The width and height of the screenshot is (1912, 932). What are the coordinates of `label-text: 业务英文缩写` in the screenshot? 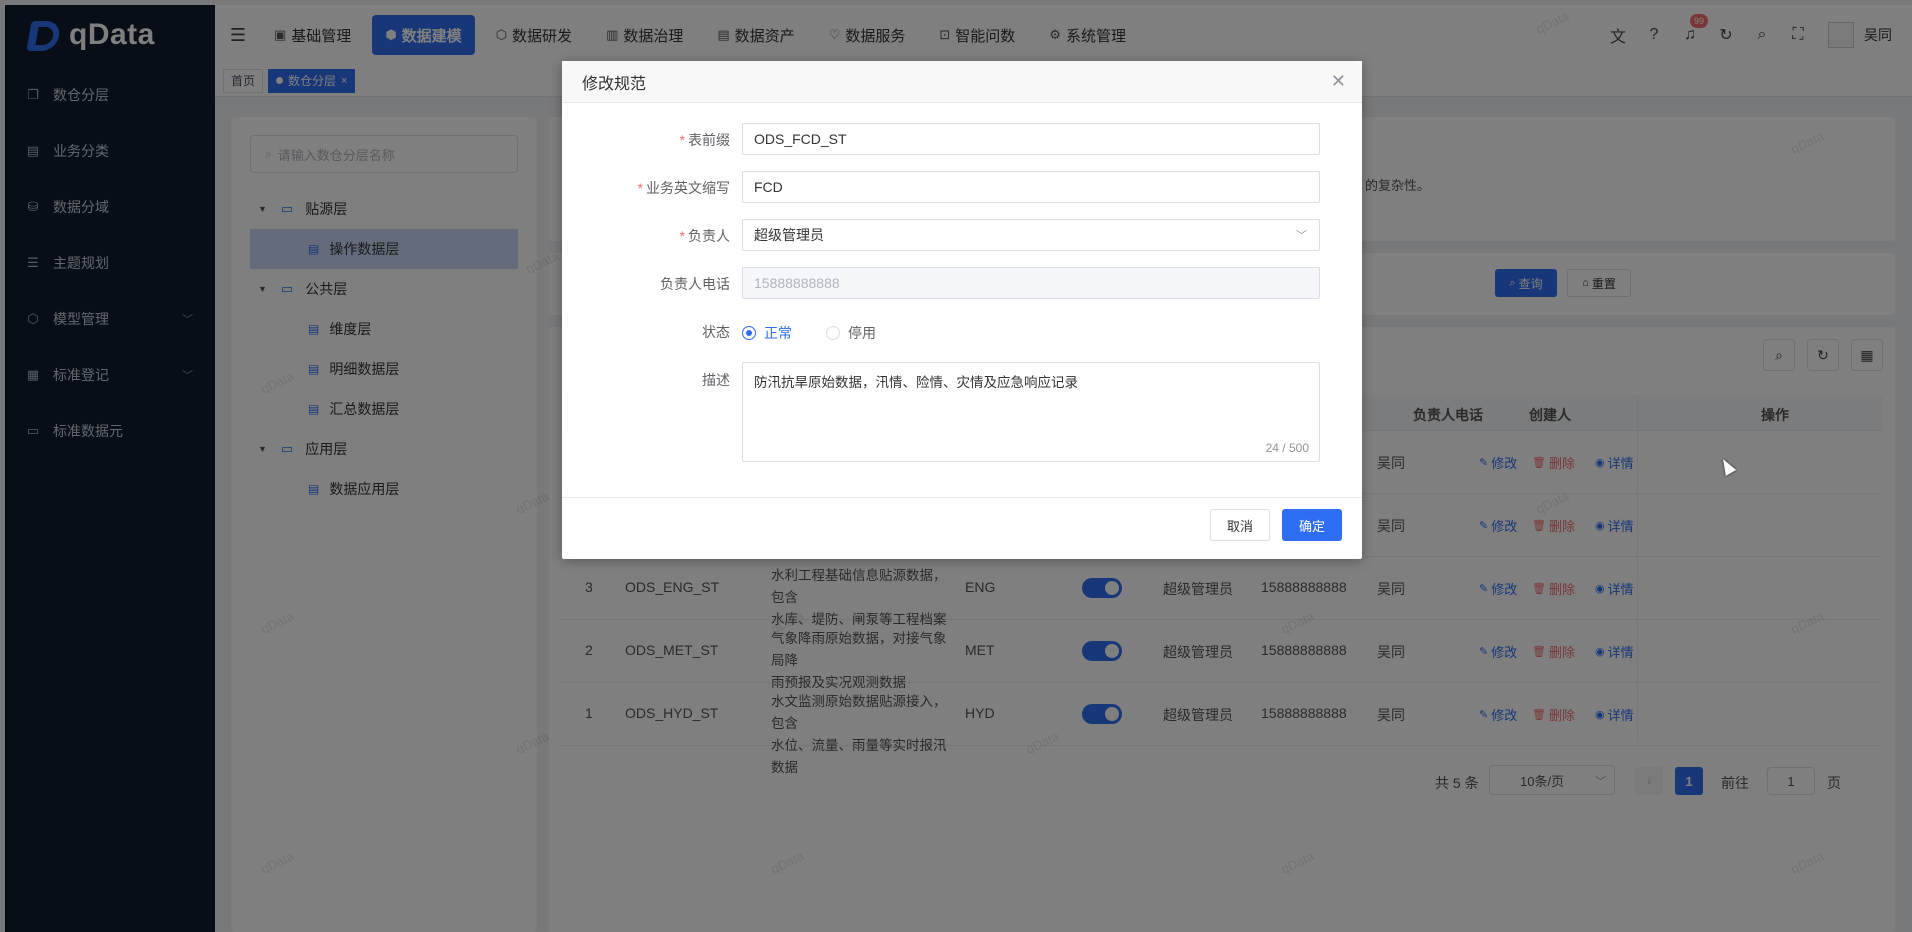 It's located at (688, 188).